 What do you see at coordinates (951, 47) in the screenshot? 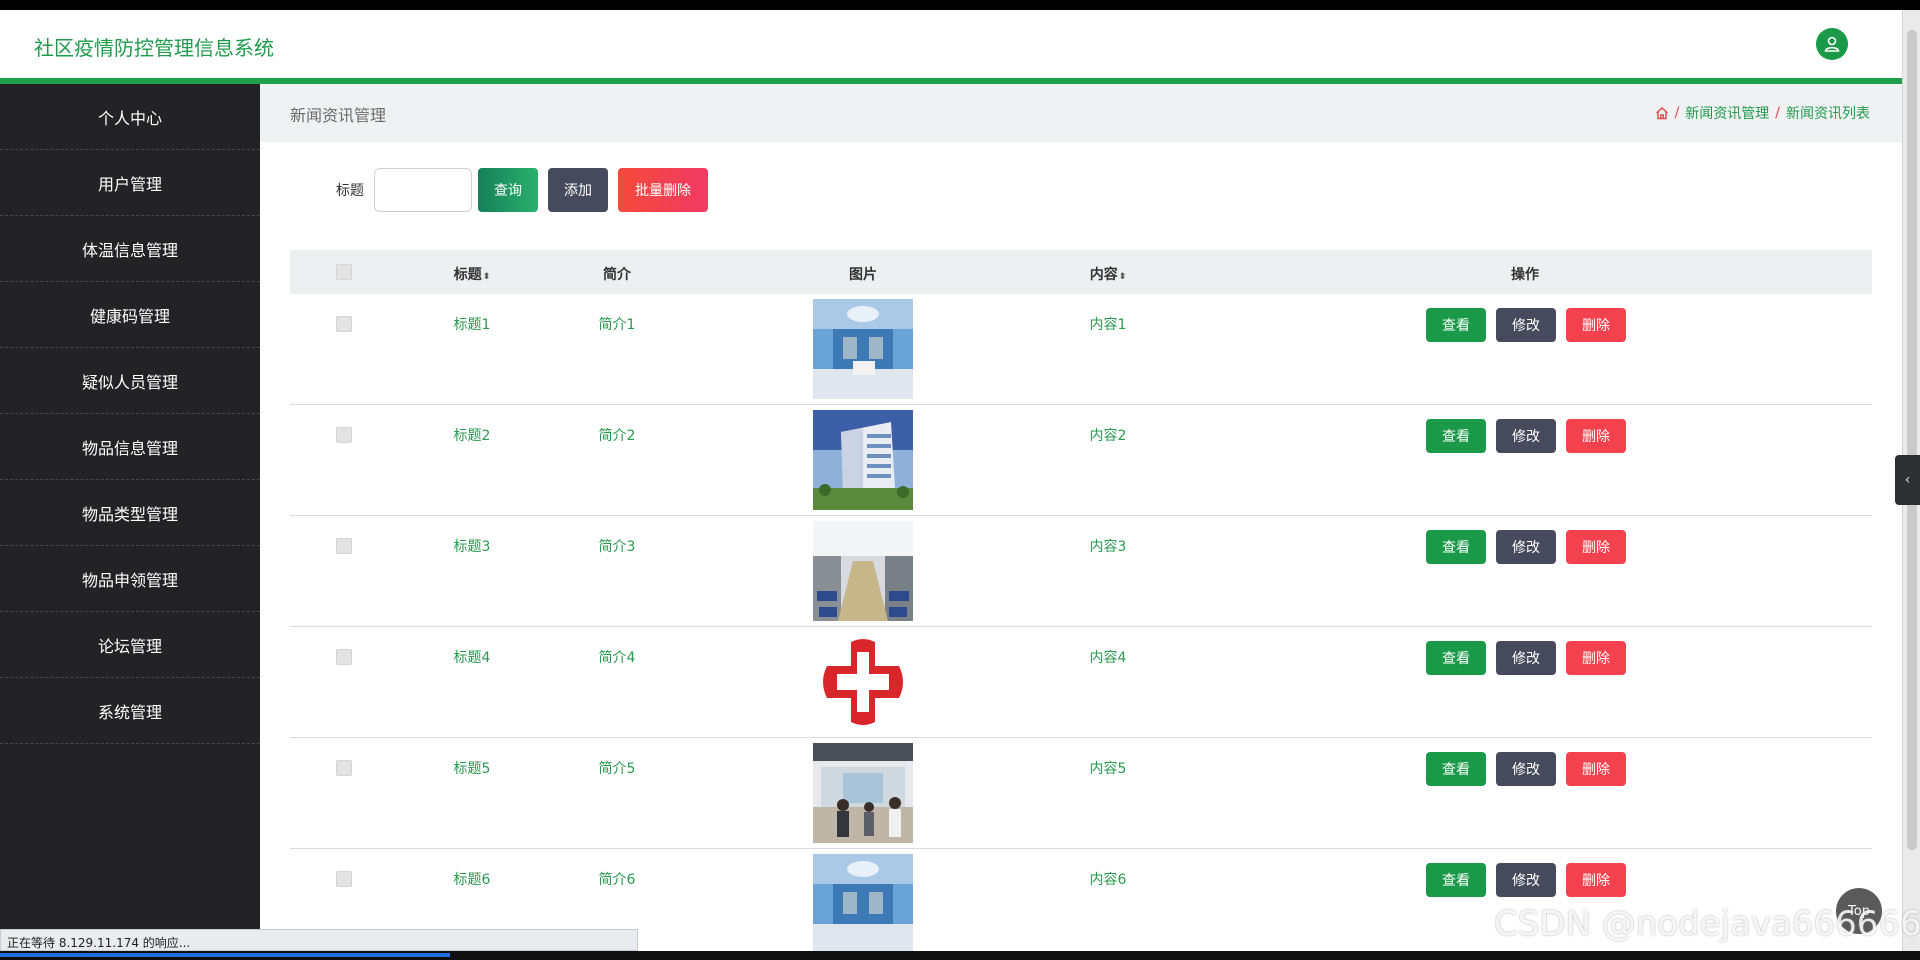
I see `top-header: 社区疫情防控管理信息系统` at bounding box center [951, 47].